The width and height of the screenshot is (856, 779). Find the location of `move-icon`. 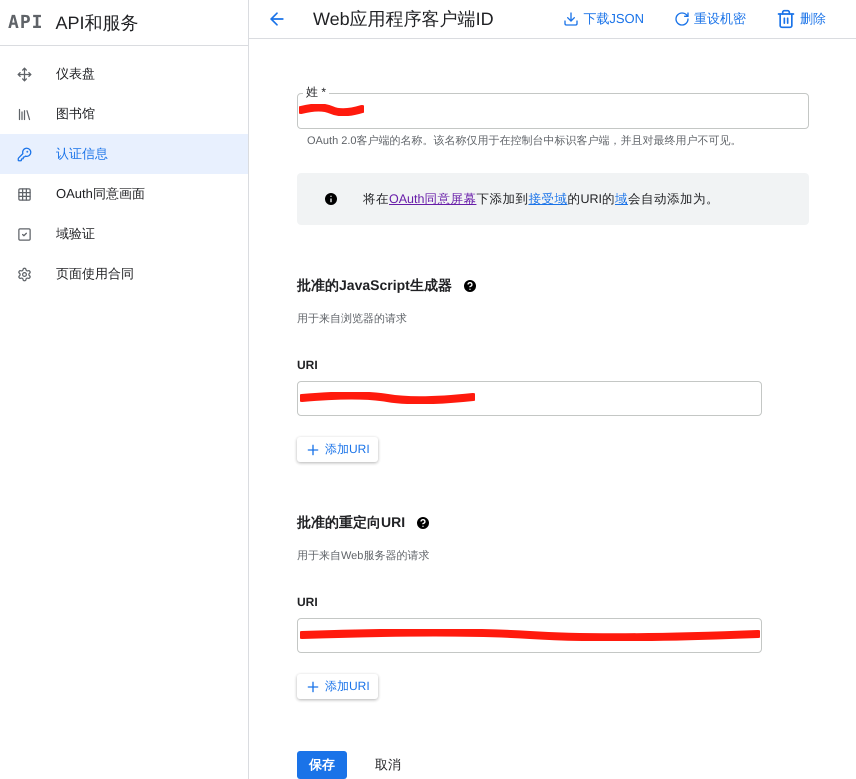

move-icon is located at coordinates (24, 74).